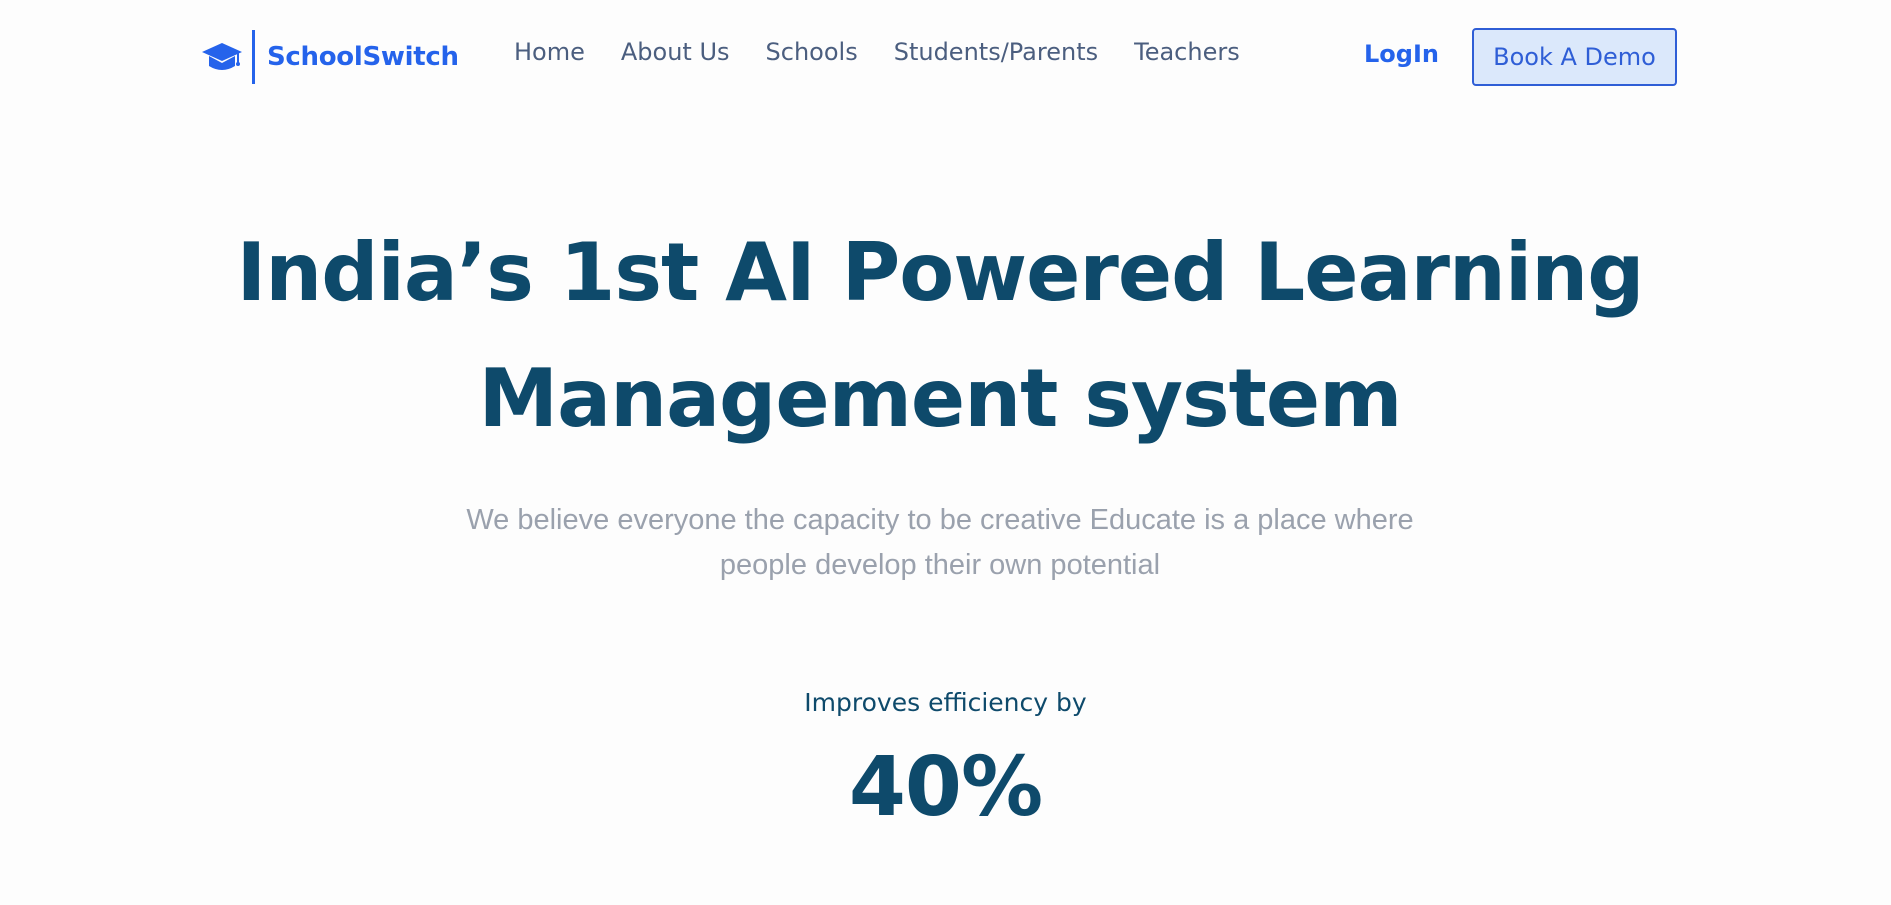 The image size is (1891, 905). Describe the element at coordinates (1187, 52) in the screenshot. I see `nav-link-teachers: Teachers` at that location.